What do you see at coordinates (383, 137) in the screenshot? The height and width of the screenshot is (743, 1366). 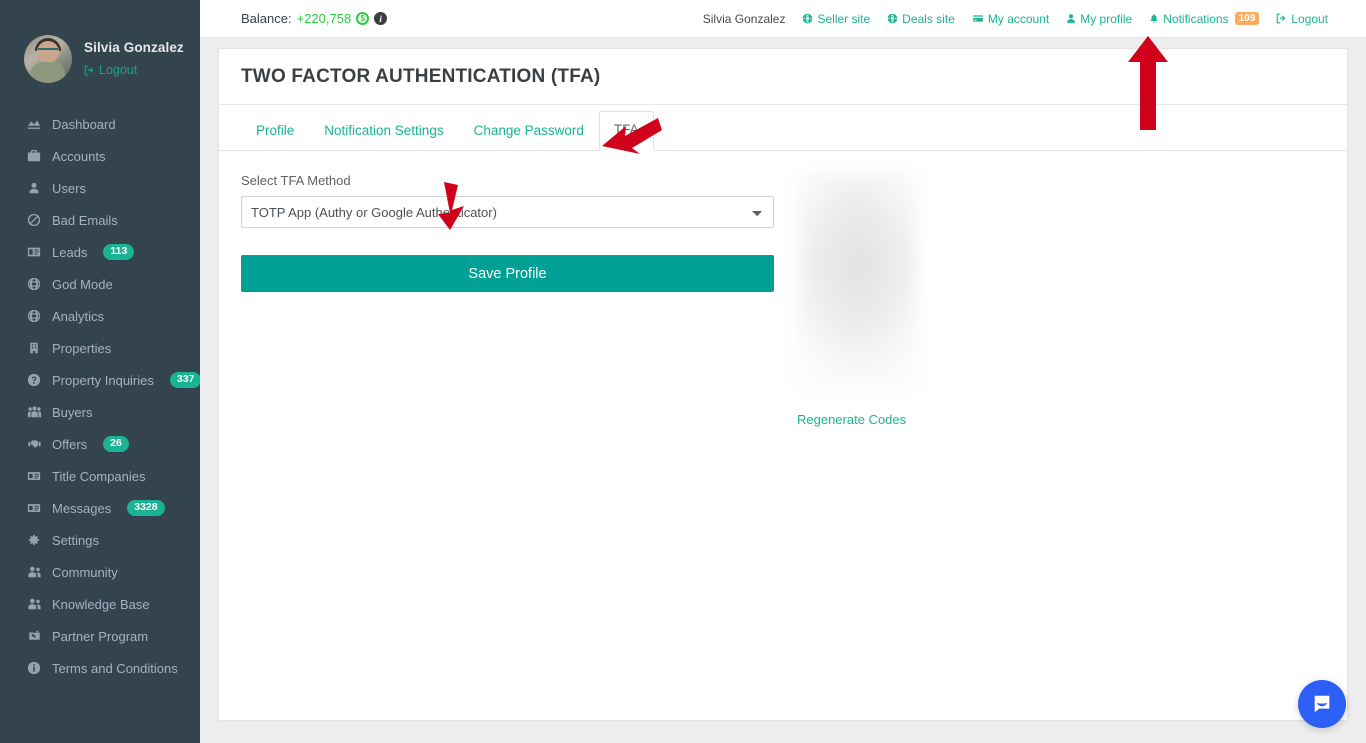 I see `tab-notification-settings: Notification Settings` at bounding box center [383, 137].